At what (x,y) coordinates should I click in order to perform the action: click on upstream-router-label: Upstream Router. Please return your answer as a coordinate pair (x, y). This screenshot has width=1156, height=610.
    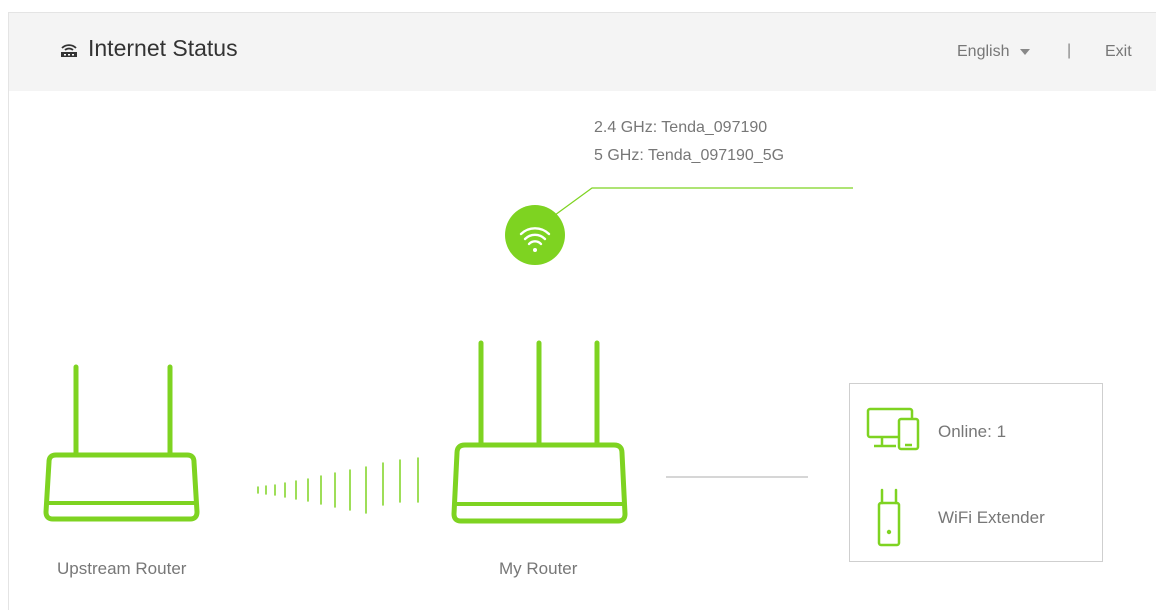
    Looking at the image, I should click on (122, 568).